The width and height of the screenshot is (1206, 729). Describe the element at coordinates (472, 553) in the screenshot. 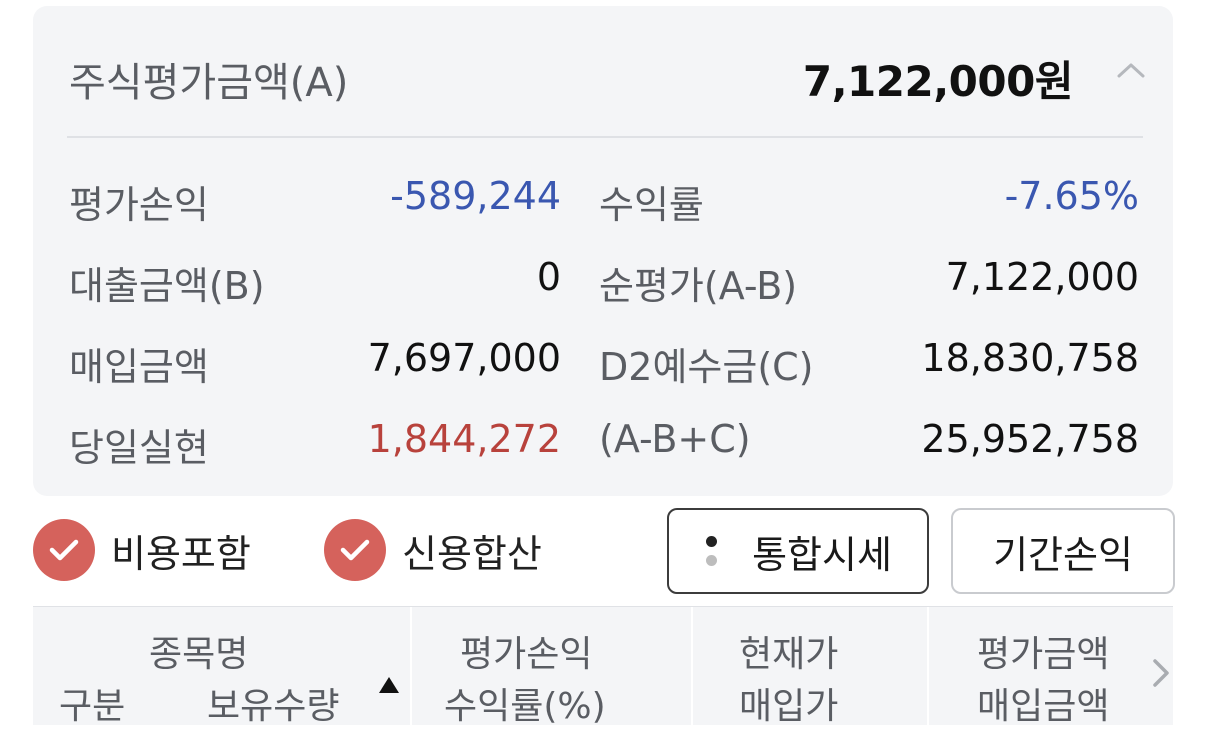

I see `credit-sum-label: 신용합산` at that location.